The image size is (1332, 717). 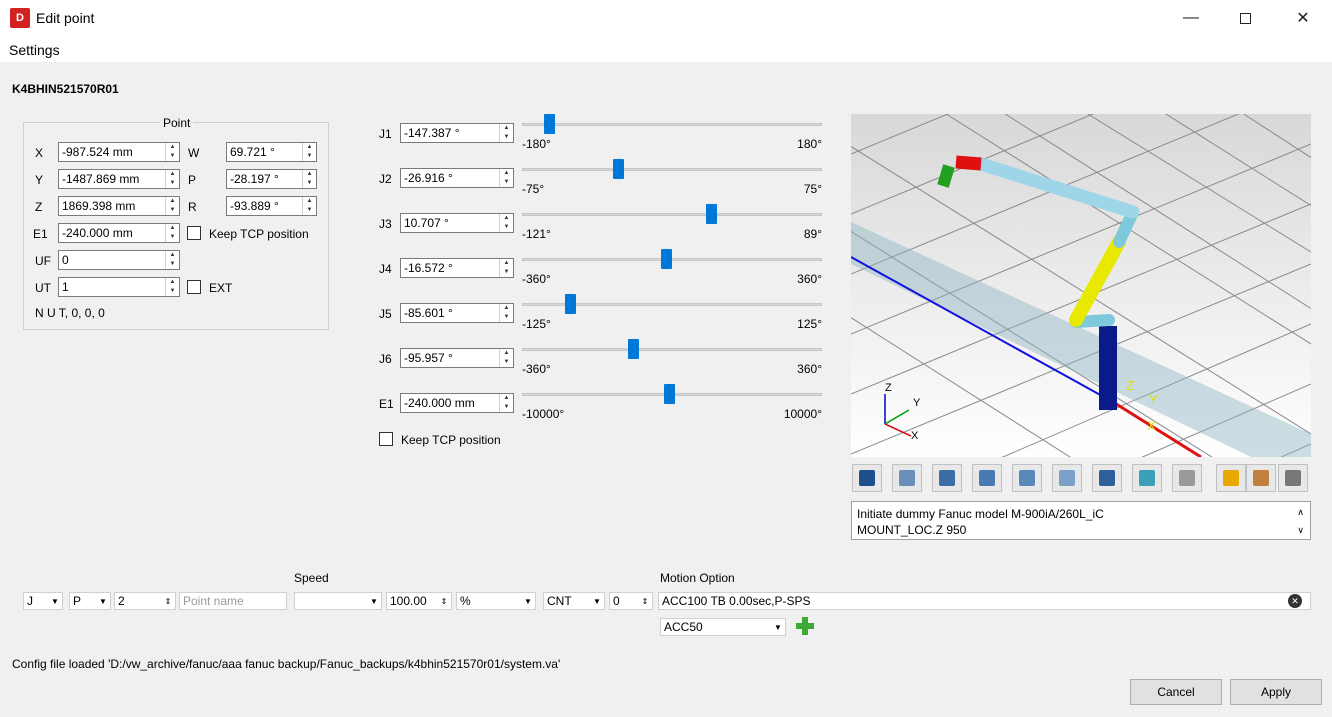 What do you see at coordinates (457, 358) in the screenshot?
I see `joint-spinbox: -95.957 ° ▲ ▼` at bounding box center [457, 358].